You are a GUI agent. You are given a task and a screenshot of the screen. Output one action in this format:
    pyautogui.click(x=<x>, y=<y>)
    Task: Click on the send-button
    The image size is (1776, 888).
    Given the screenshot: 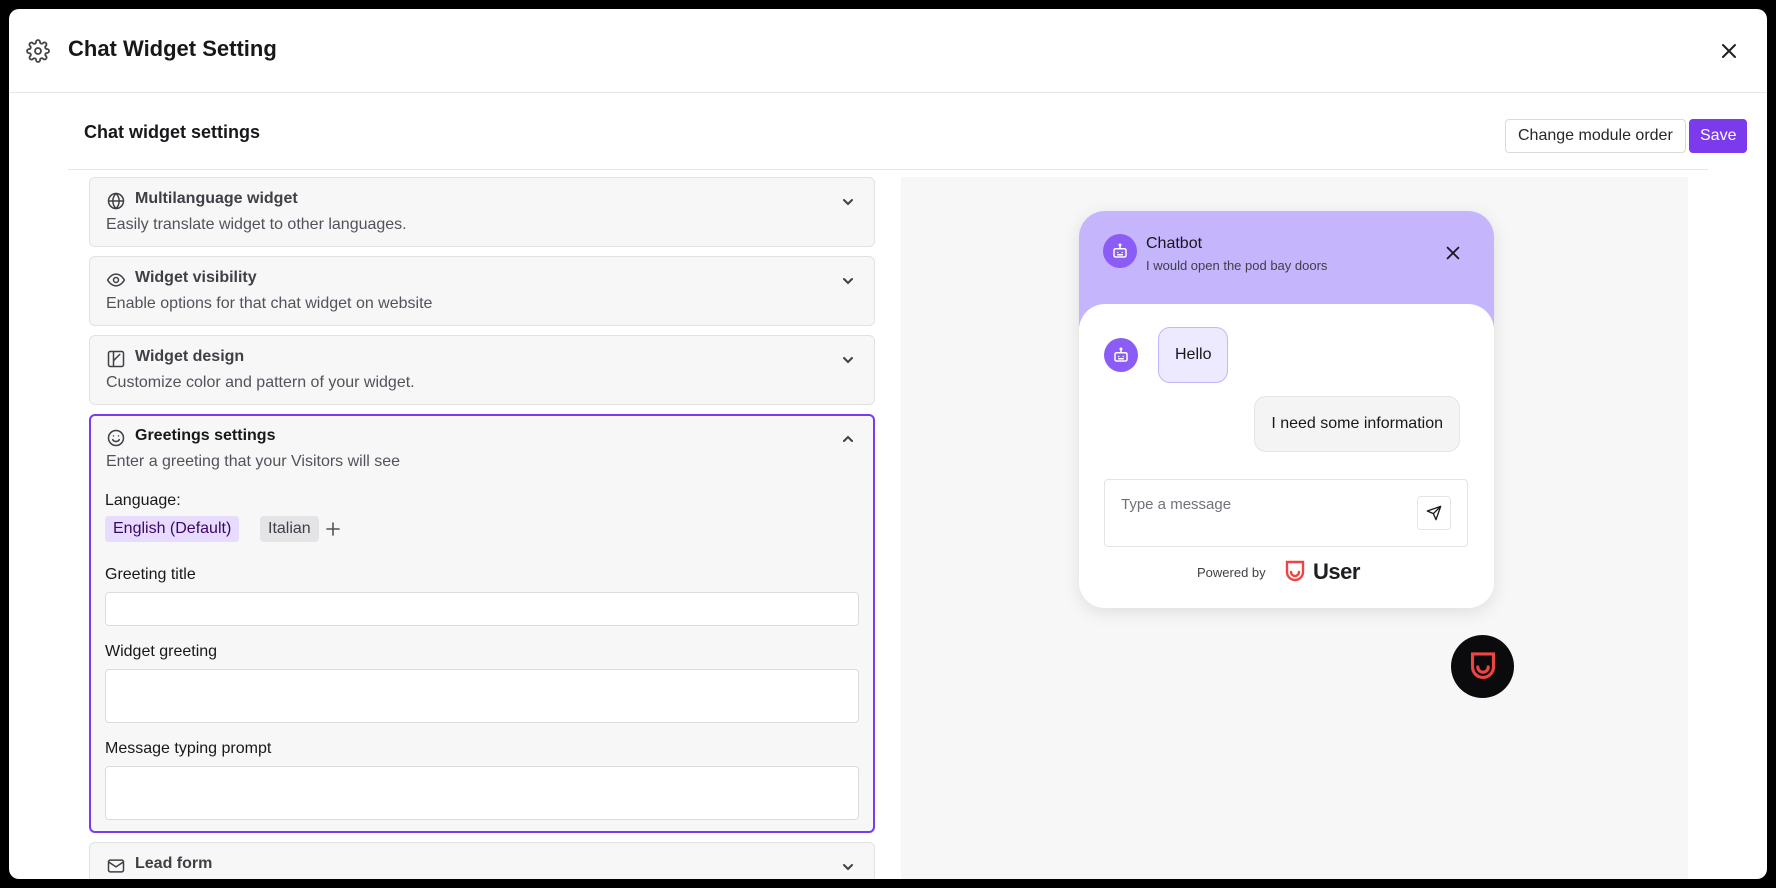 What is the action you would take?
    pyautogui.click(x=1434, y=513)
    